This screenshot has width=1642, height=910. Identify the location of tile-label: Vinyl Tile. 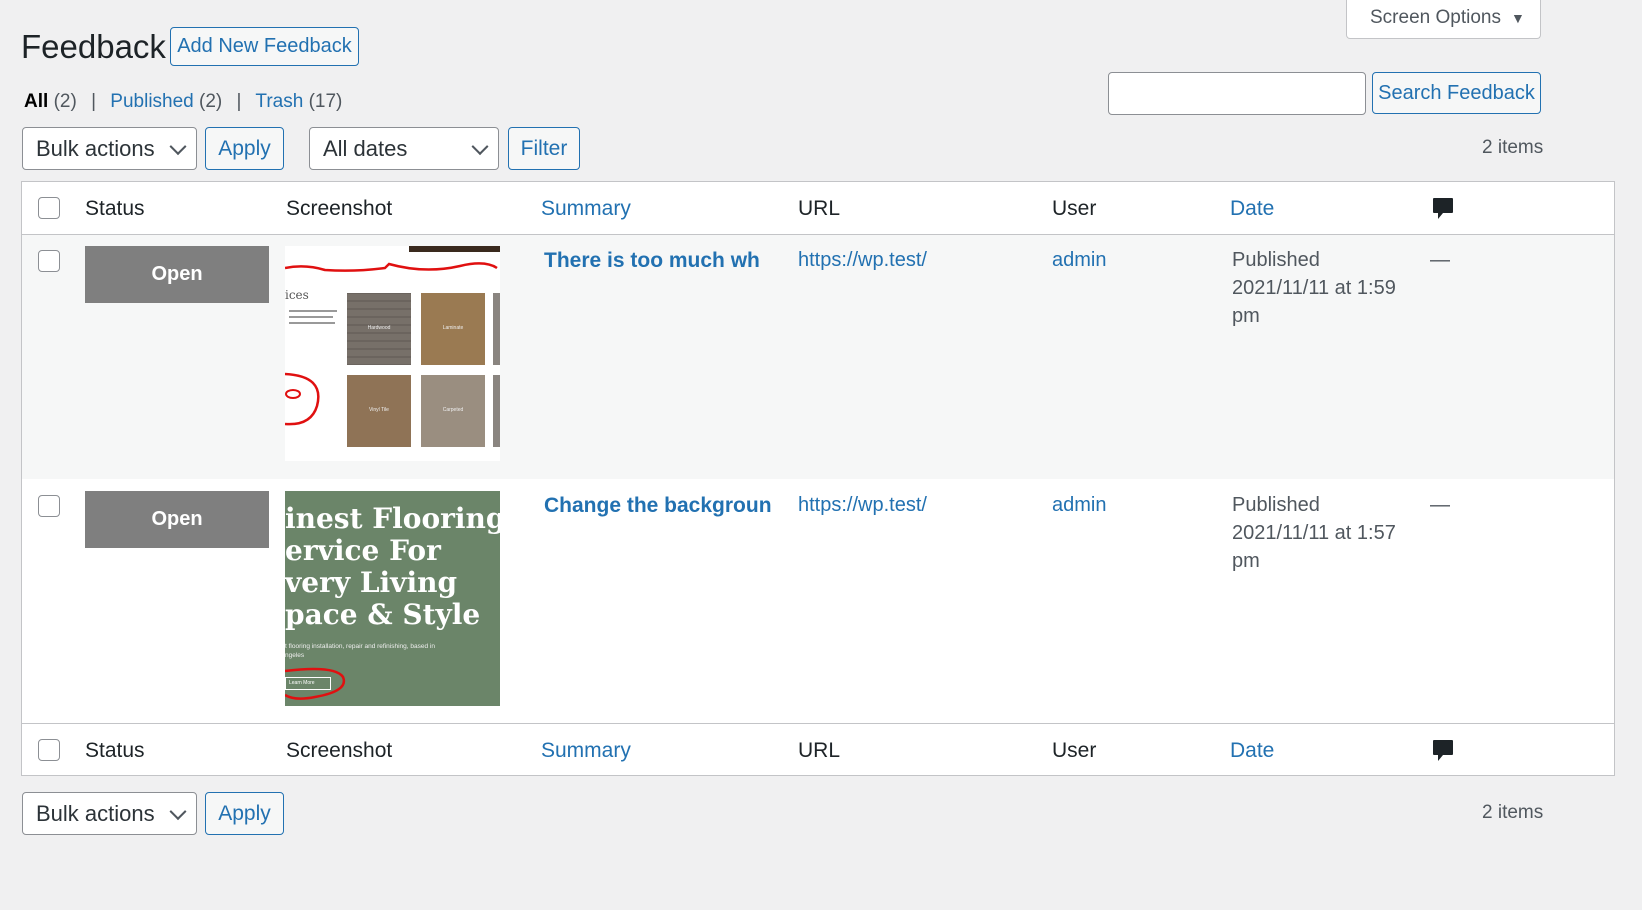
(379, 410).